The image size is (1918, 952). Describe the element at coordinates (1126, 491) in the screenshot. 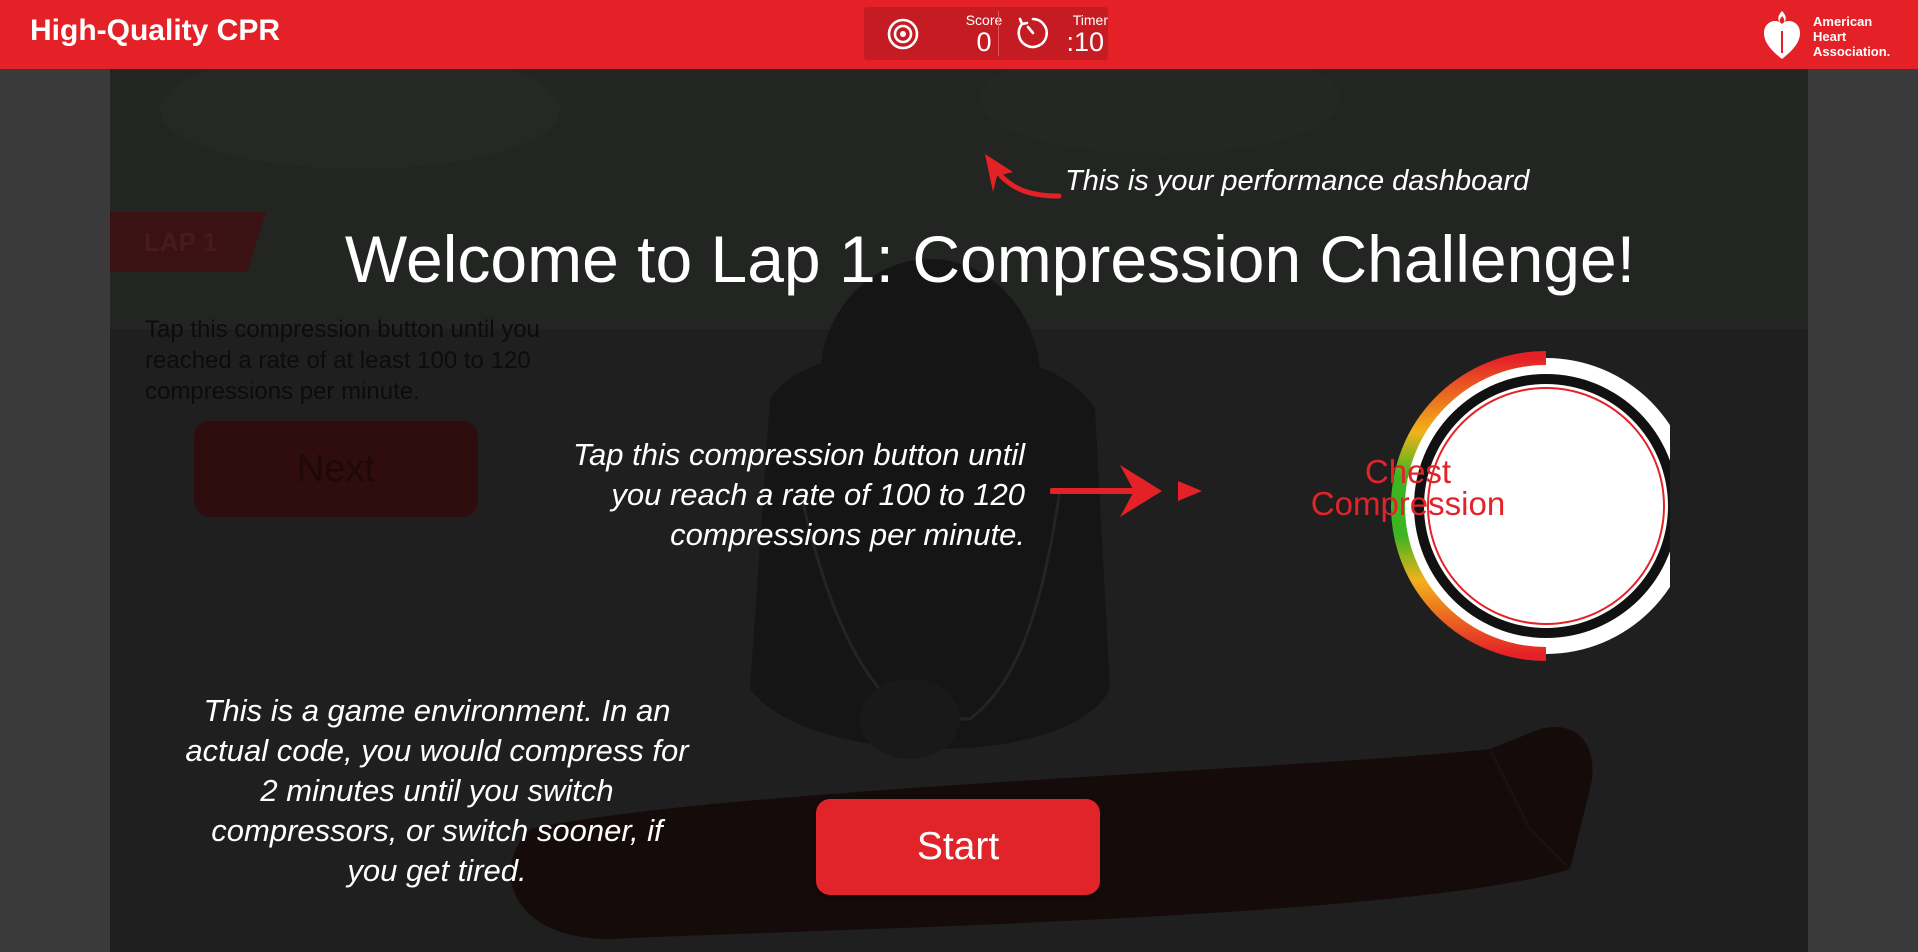

I see `compression-pointer-arrow` at that location.